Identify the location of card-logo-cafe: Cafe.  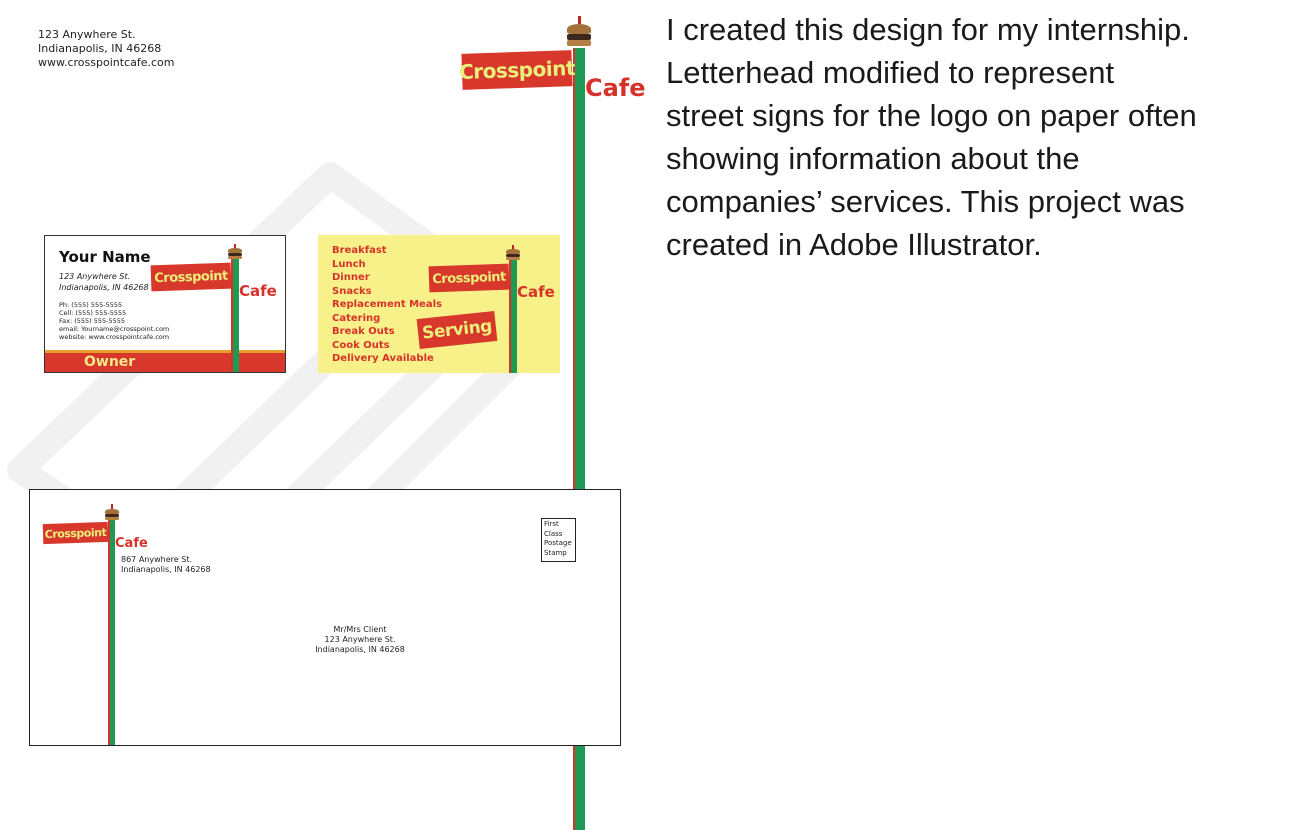
(258, 291).